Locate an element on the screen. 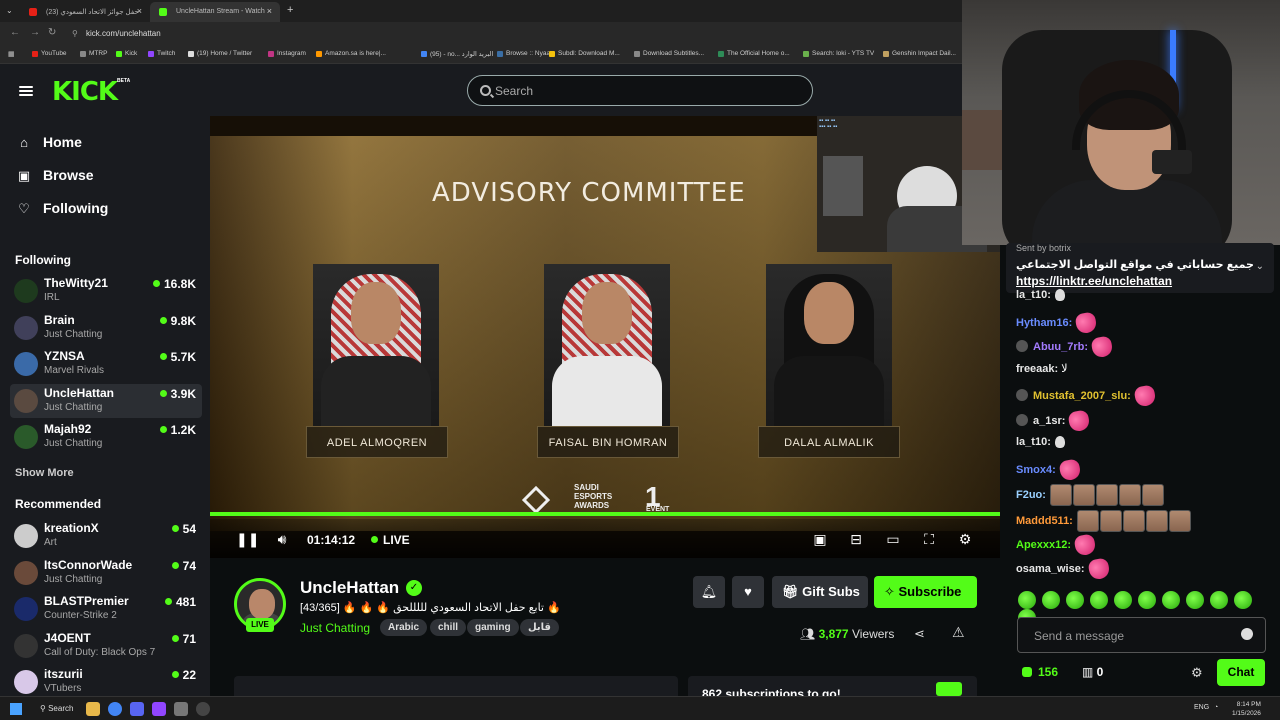  chat-message: freeaak: لا is located at coordinates (1042, 368).